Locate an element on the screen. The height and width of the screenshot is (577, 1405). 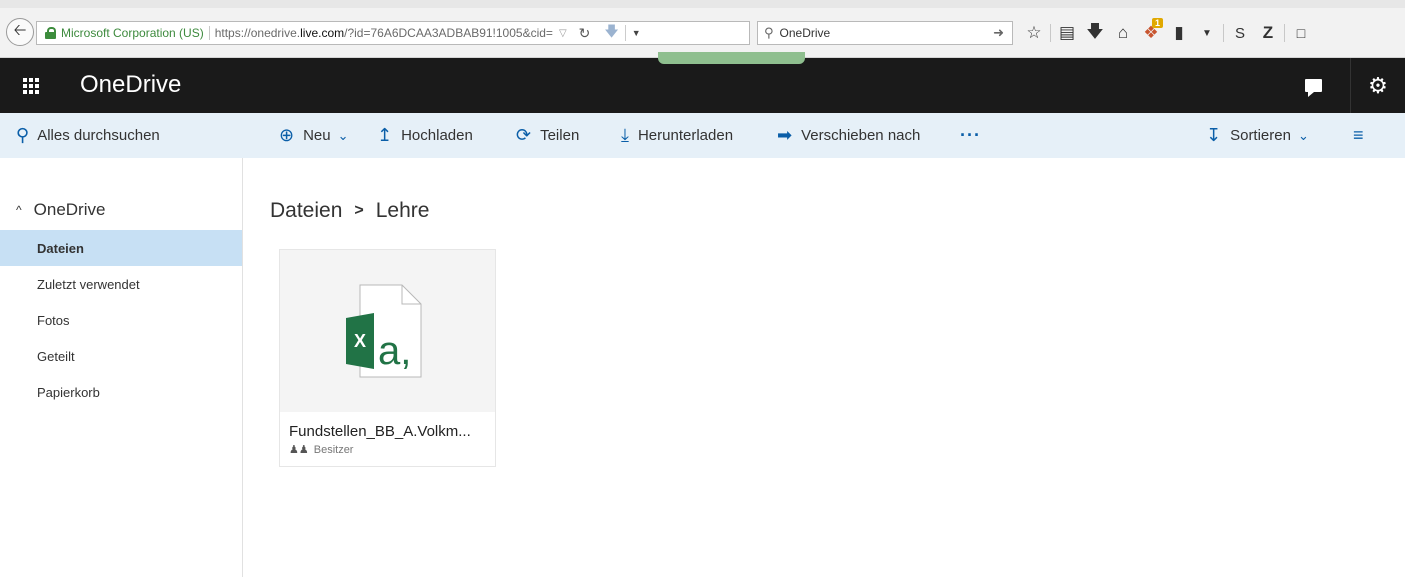
move-to-button: ➡ Verschieben nach is located at coordinates (848, 135).